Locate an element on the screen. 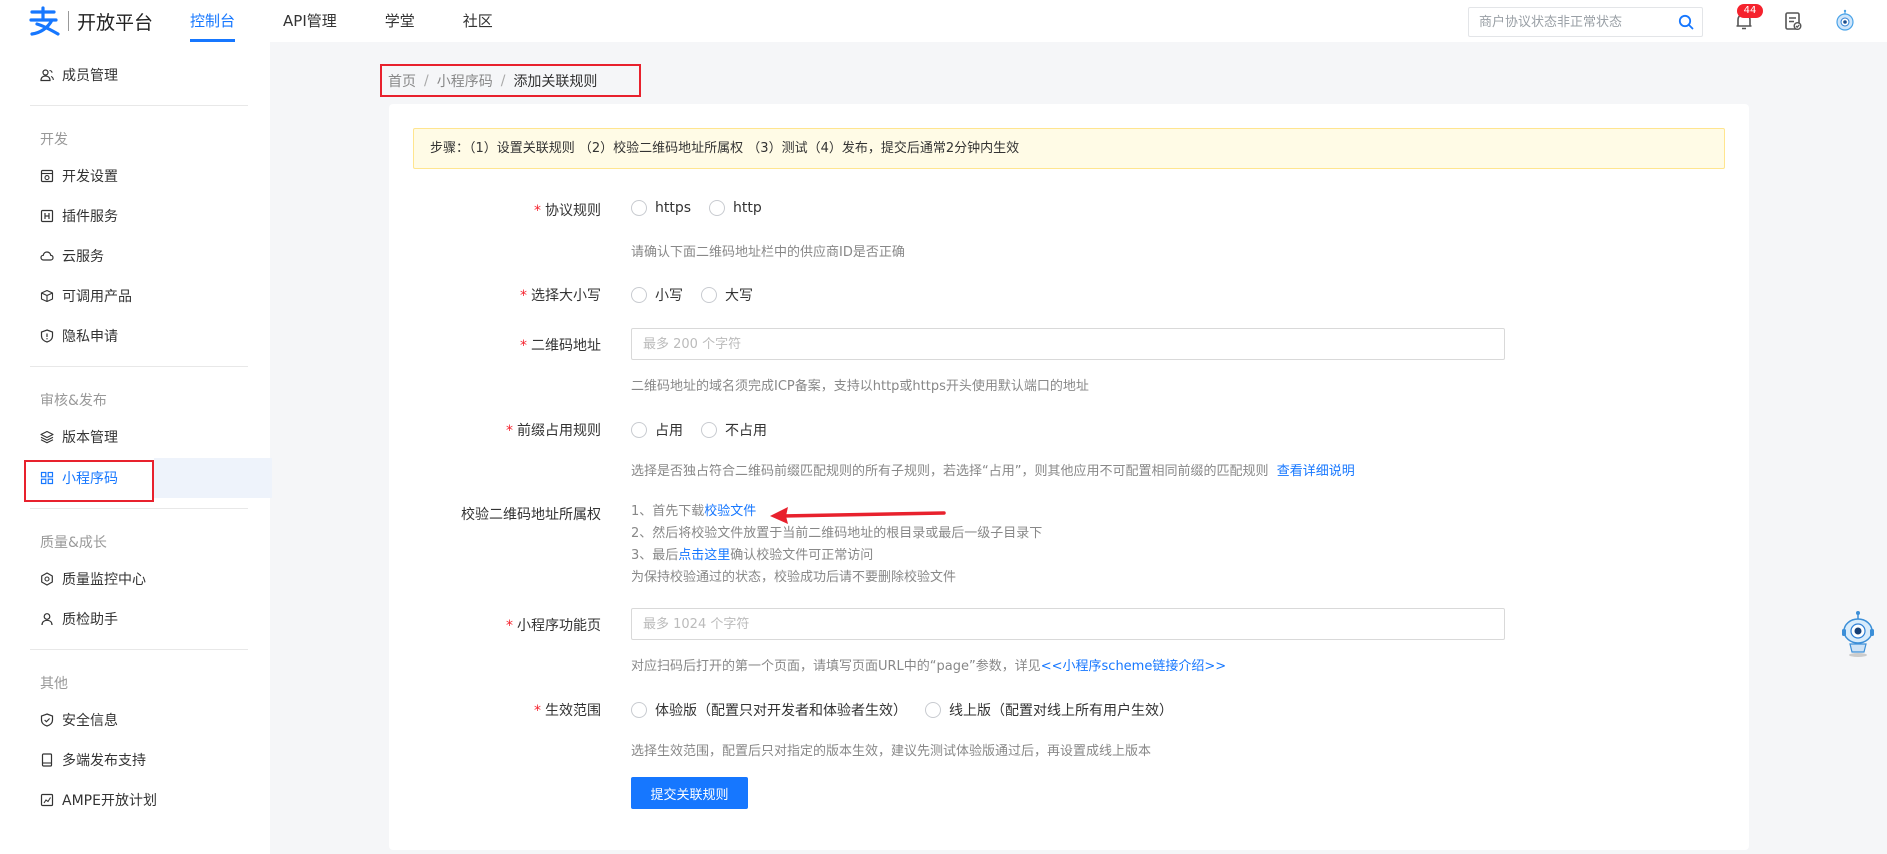  sidebar-item-security-info: 安全信息 is located at coordinates (136, 720).